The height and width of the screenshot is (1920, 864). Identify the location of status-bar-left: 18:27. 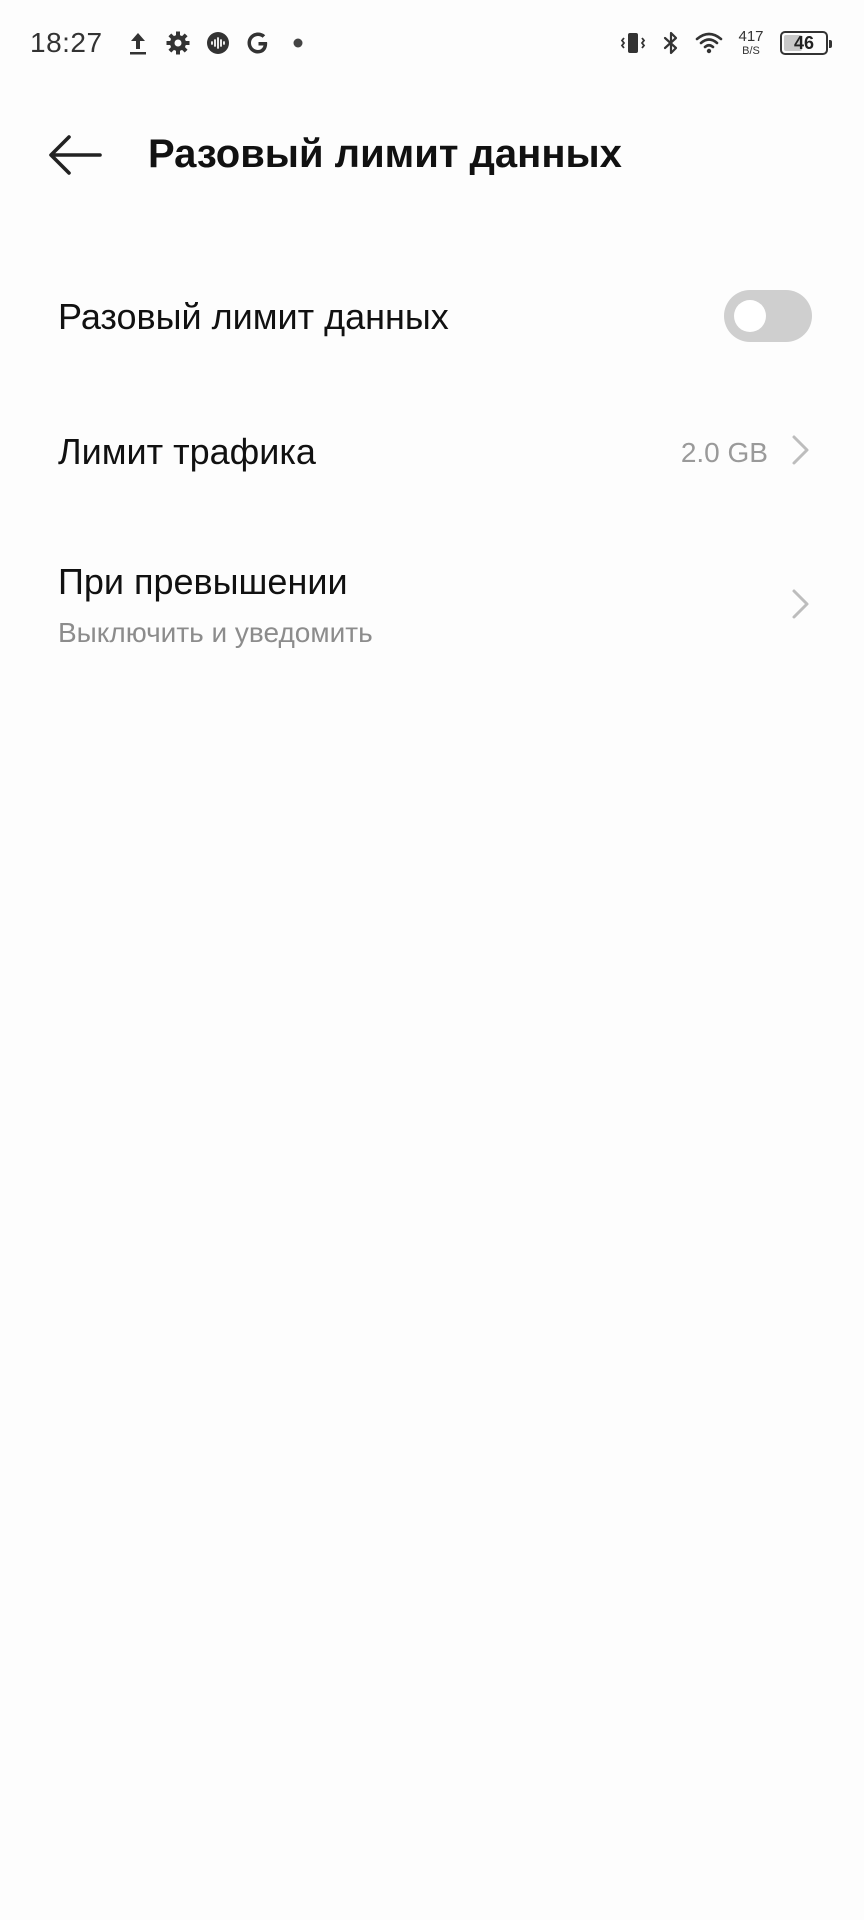
(176, 43).